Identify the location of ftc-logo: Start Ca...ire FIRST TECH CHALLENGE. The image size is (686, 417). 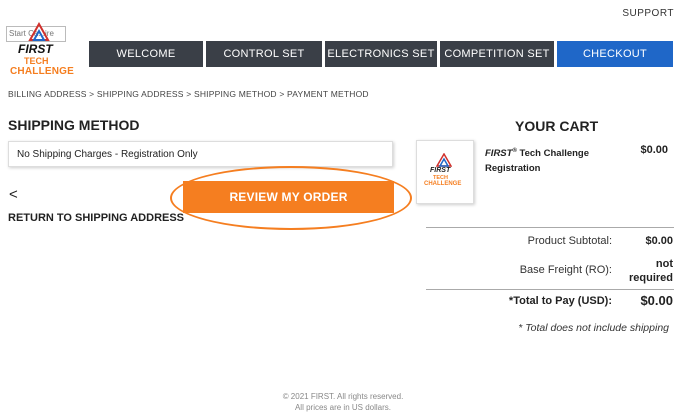
(45, 48).